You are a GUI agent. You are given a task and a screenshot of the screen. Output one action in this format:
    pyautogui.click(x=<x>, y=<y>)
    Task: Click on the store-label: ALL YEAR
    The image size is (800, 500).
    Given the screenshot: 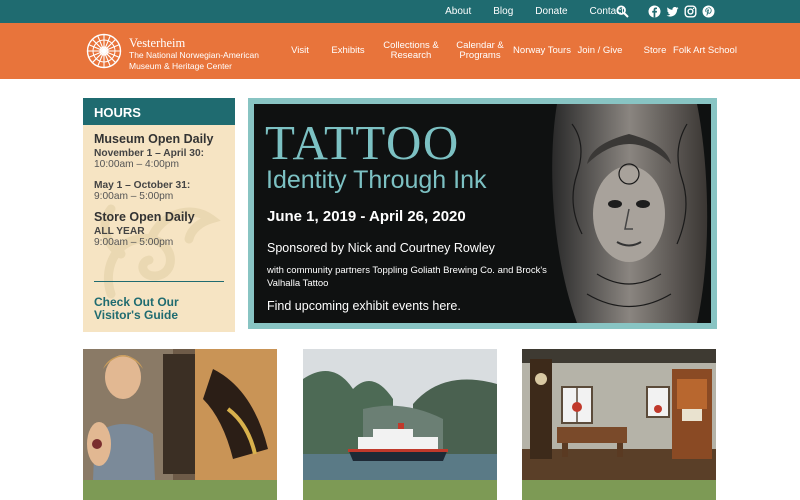 What is the action you would take?
    pyautogui.click(x=119, y=231)
    